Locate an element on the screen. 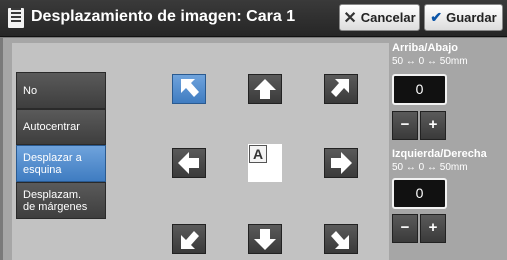 The width and height of the screenshot is (507, 260). arrow-bottom-right-button is located at coordinates (341, 239).